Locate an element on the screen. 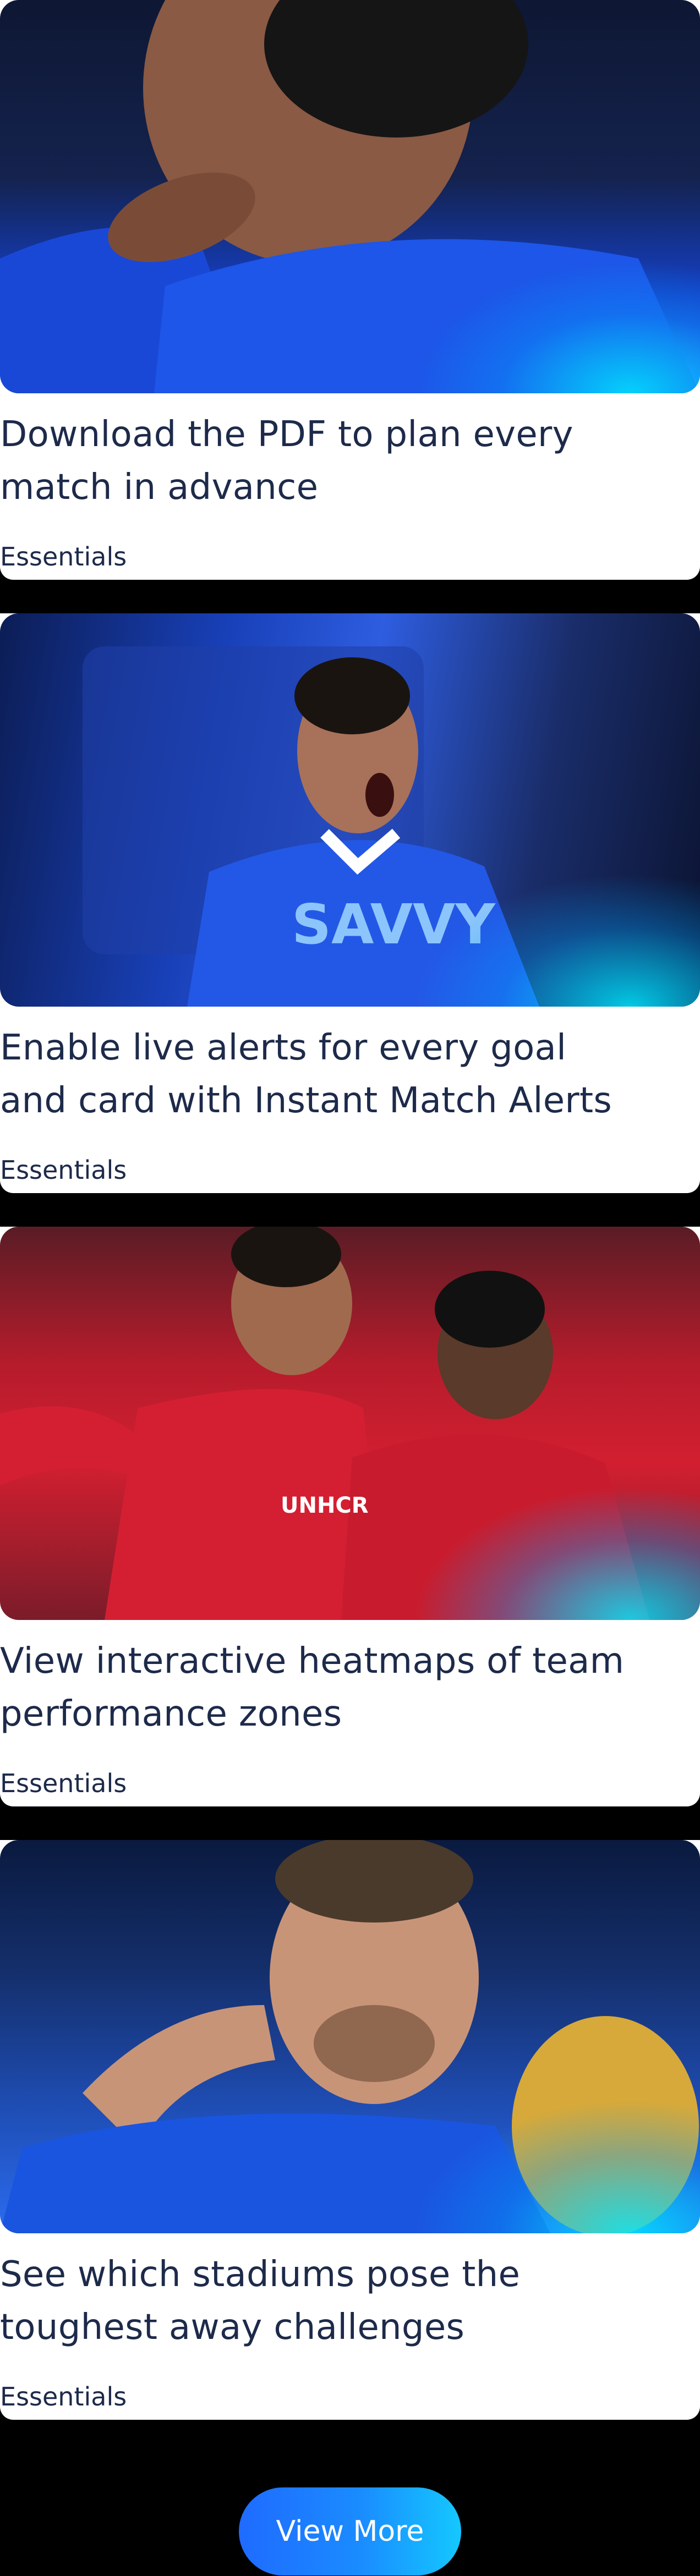 This screenshot has height=2576, width=700. article-tag-1: Essentials is located at coordinates (63, 557).